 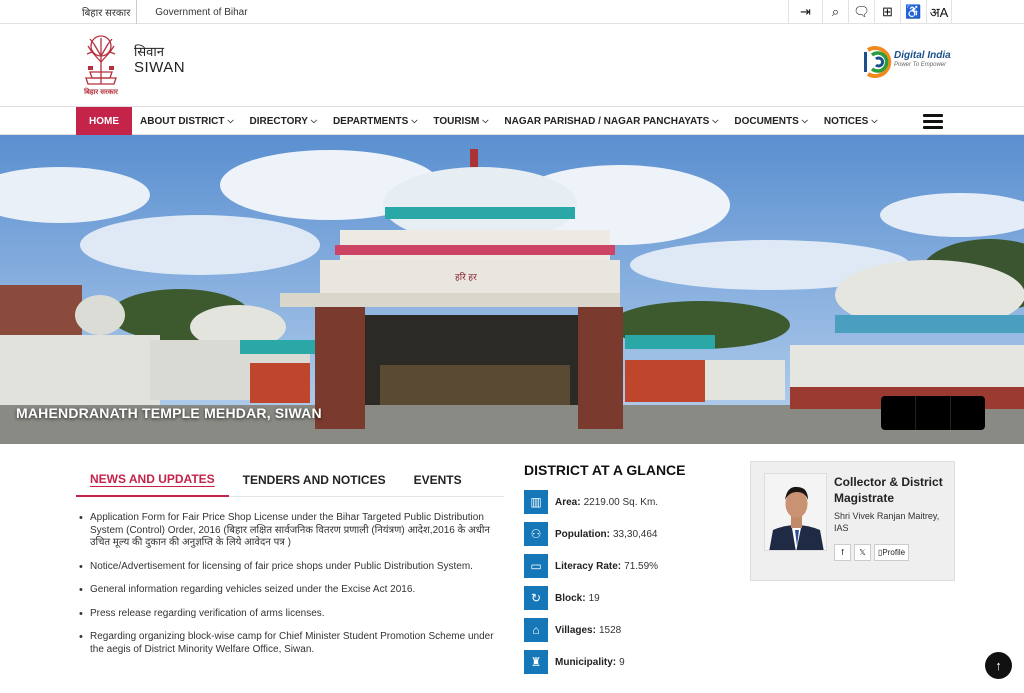 I want to click on emblem-caption: बिहार सरकार, so click(x=101, y=92).